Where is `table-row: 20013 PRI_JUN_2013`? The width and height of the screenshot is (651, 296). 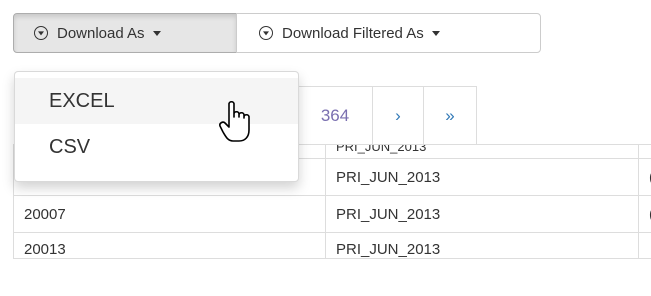 table-row: 20013 PRI_JUN_2013 is located at coordinates (332, 245).